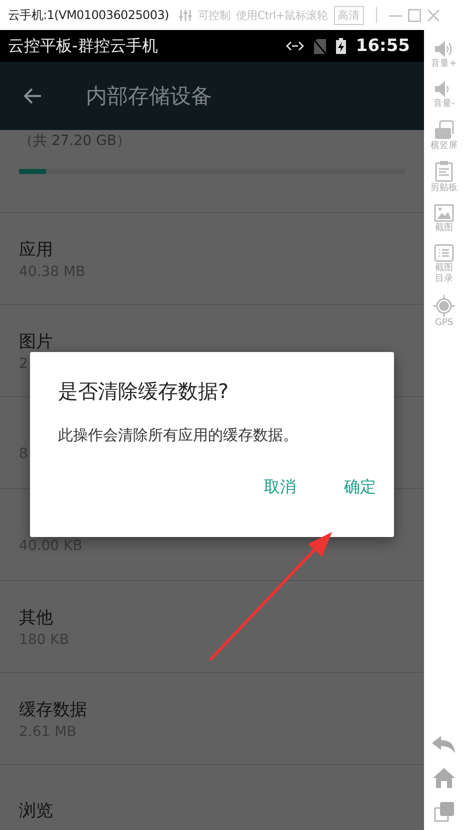 The image size is (464, 830). Describe the element at coordinates (444, 64) in the screenshot. I see `sidebar-label: 音量+` at that location.